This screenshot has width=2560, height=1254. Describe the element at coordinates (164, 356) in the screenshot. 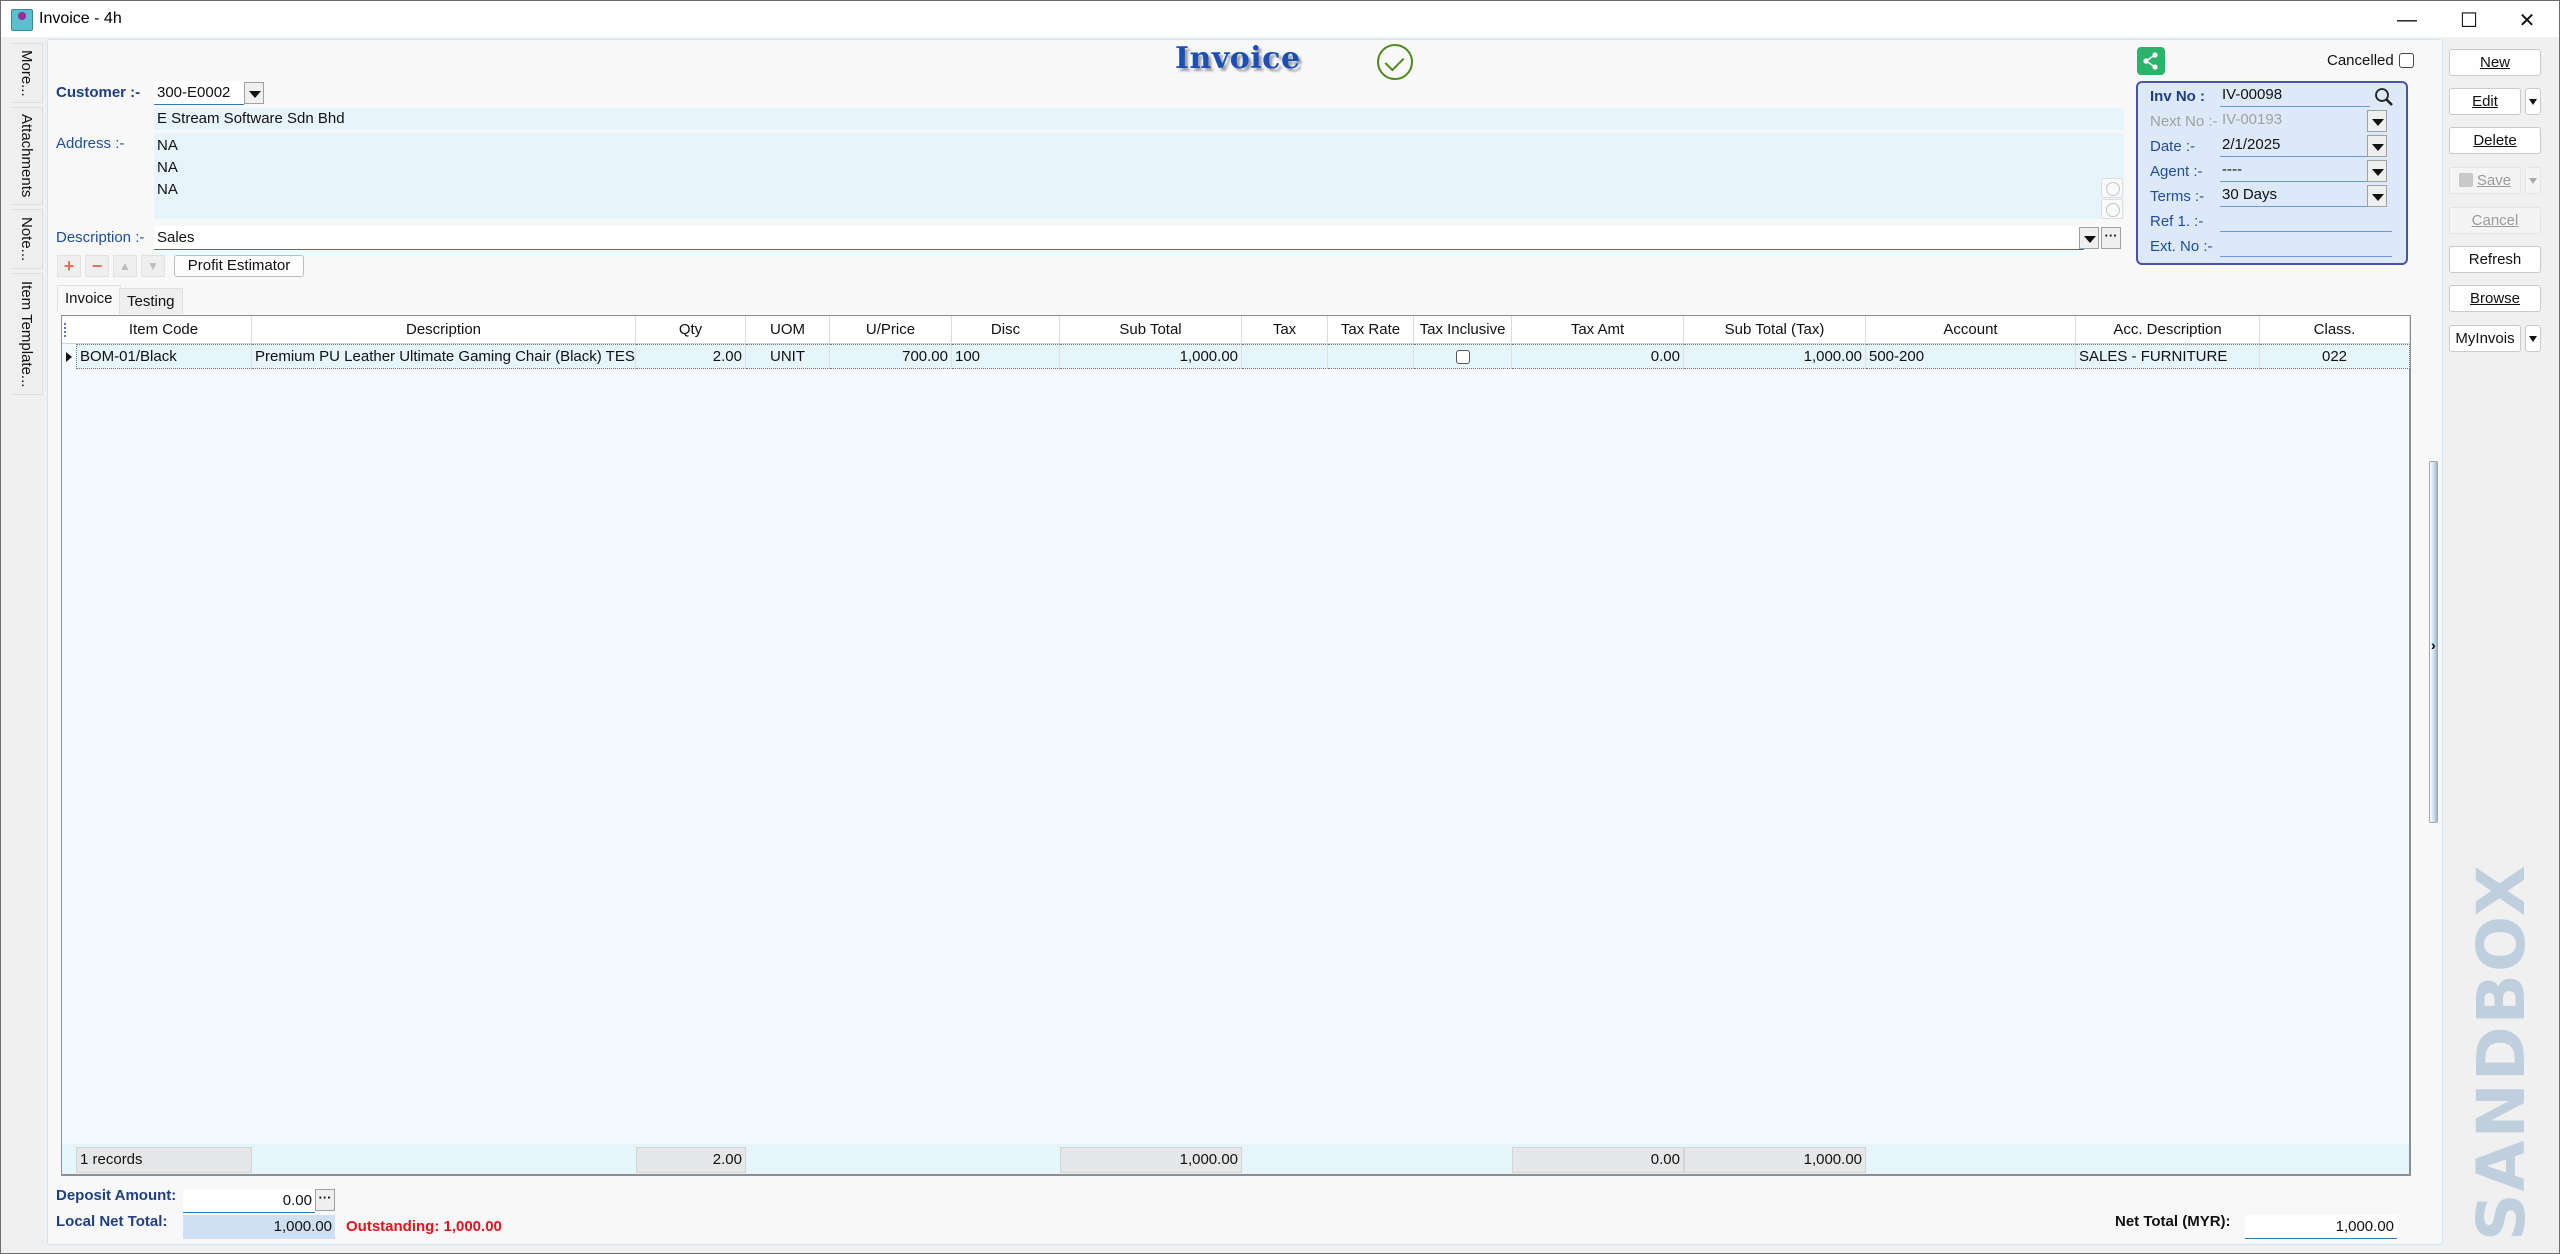

I see `cell-item-code: BOM-01/Black` at that location.